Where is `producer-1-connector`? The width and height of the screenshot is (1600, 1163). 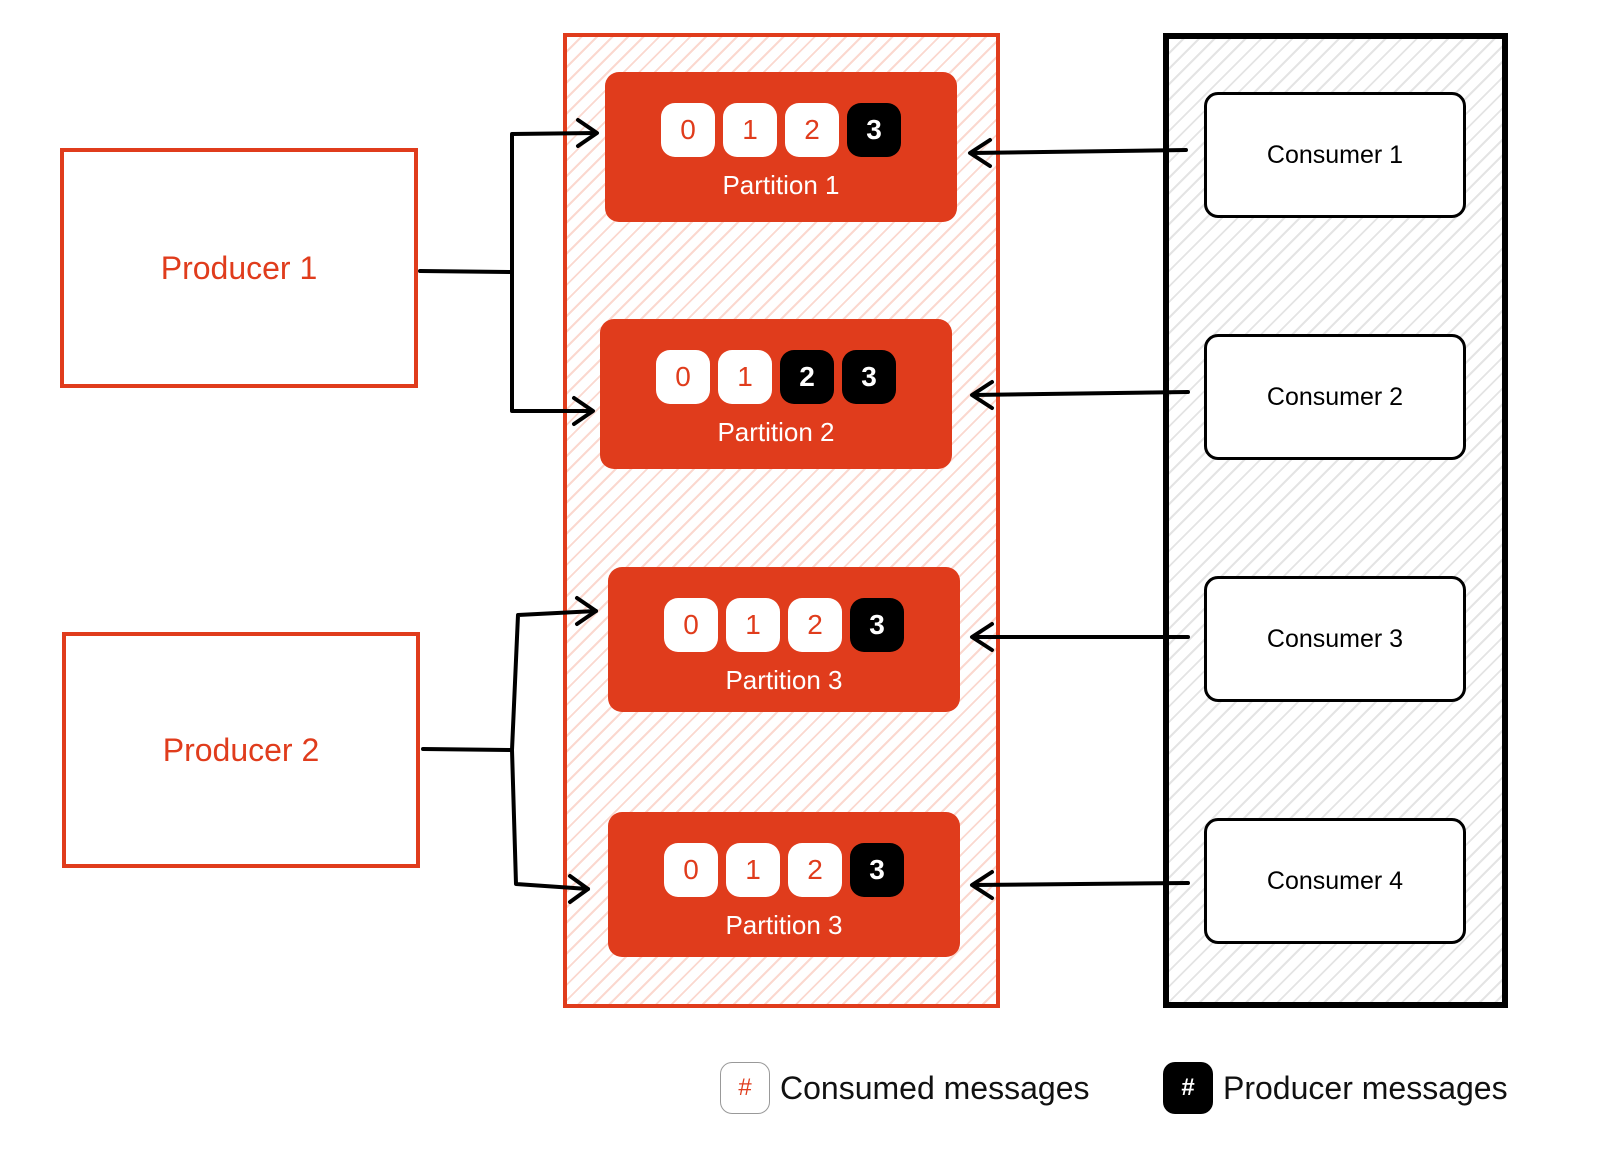 producer-1-connector is located at coordinates (508, 272).